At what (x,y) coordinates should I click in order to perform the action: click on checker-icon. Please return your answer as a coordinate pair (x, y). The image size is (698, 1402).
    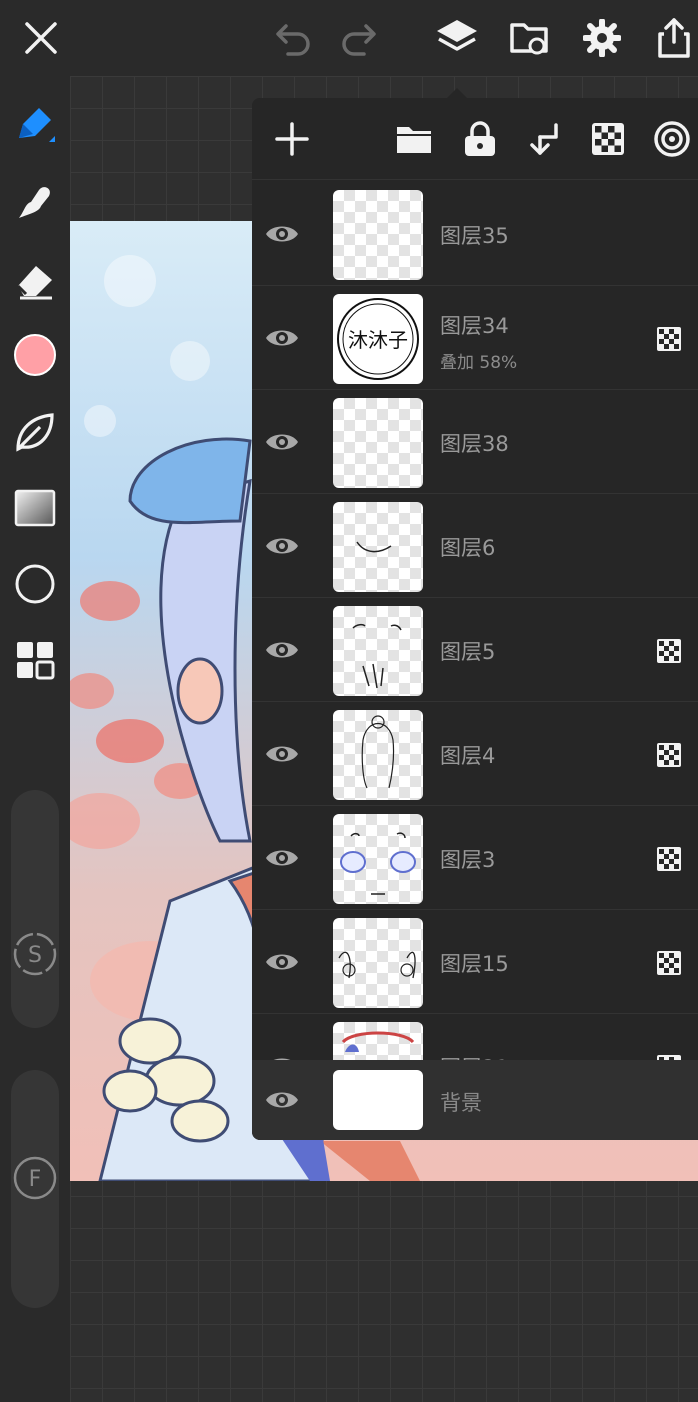
    Looking at the image, I should click on (608, 139).